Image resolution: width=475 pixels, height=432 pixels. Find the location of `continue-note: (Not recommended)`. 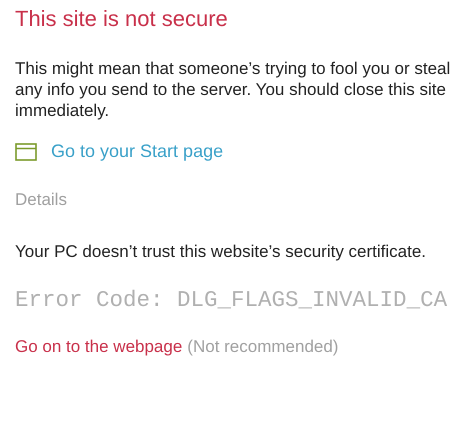

continue-note: (Not recommended) is located at coordinates (262, 346).